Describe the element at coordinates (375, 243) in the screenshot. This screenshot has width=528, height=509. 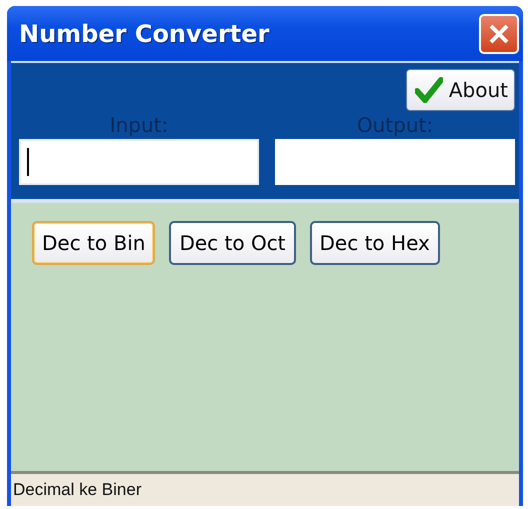
I see `convert-button: Dec to Hex` at that location.